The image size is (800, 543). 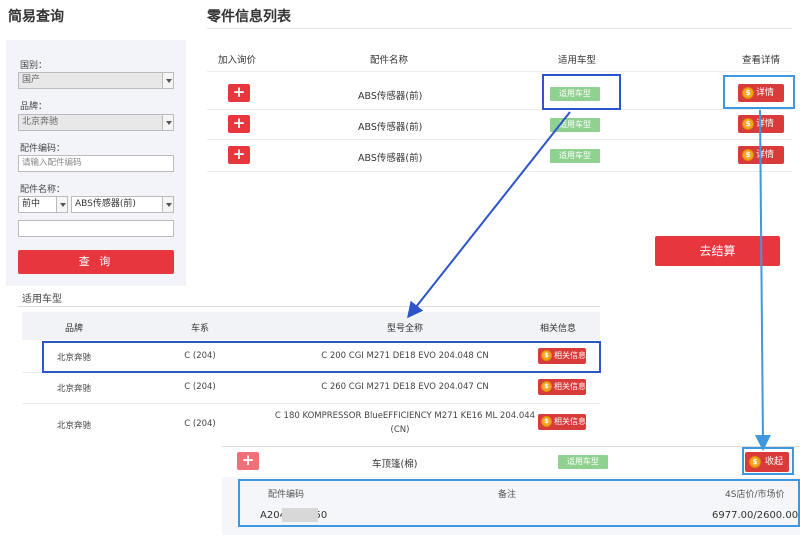 I want to click on arrow-to-details, so click(x=762, y=280).